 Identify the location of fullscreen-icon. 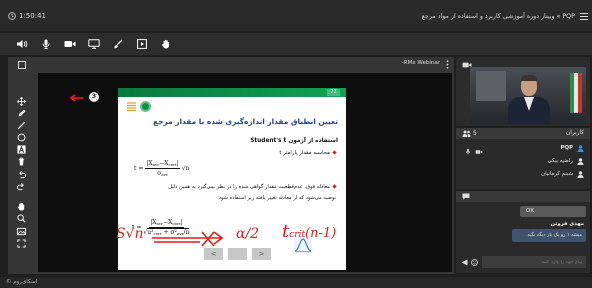
(21, 243).